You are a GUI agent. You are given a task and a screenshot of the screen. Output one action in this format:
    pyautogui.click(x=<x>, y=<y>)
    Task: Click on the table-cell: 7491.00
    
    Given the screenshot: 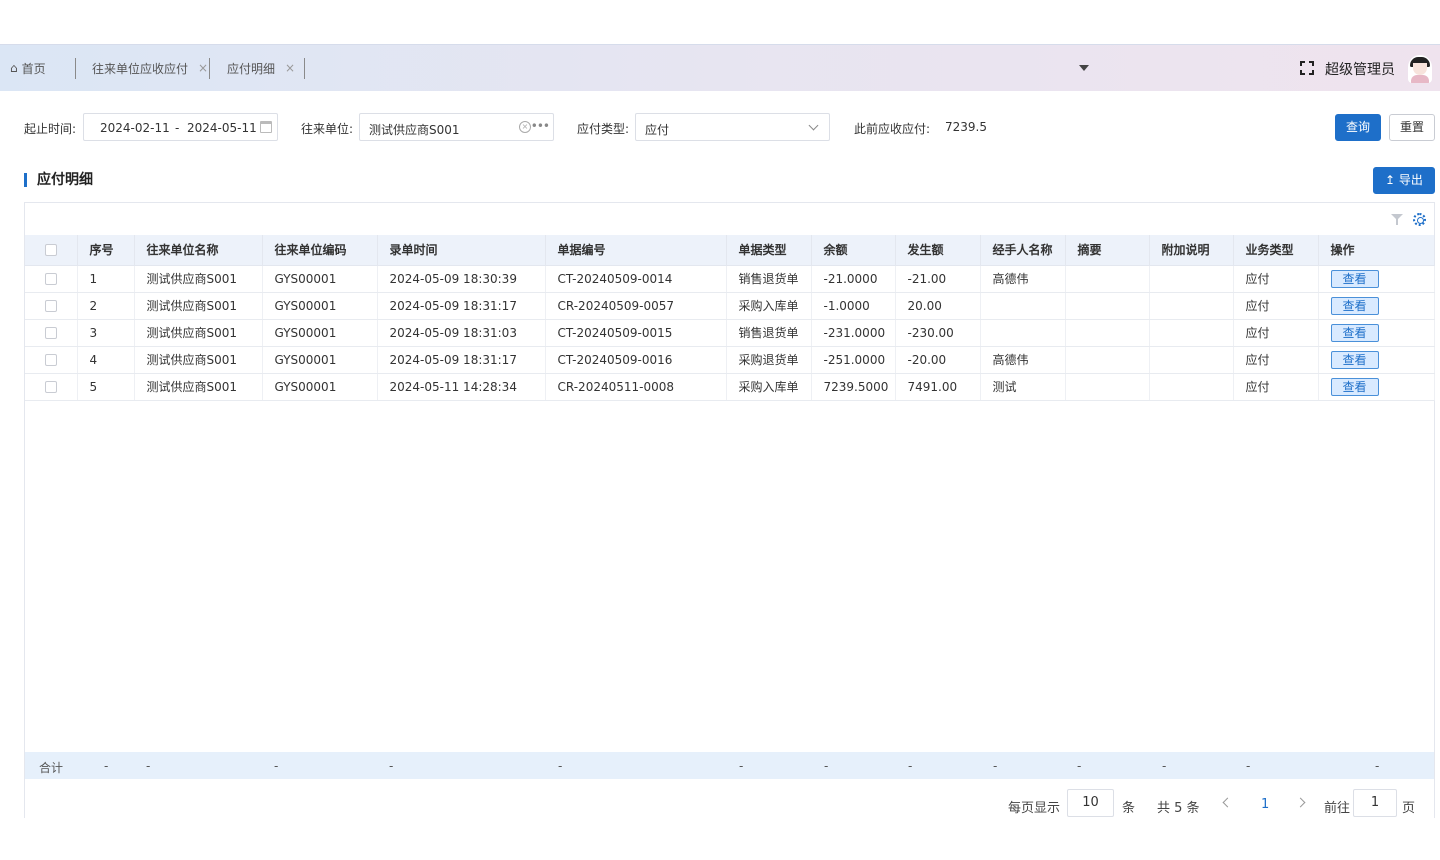 What is the action you would take?
    pyautogui.click(x=938, y=387)
    